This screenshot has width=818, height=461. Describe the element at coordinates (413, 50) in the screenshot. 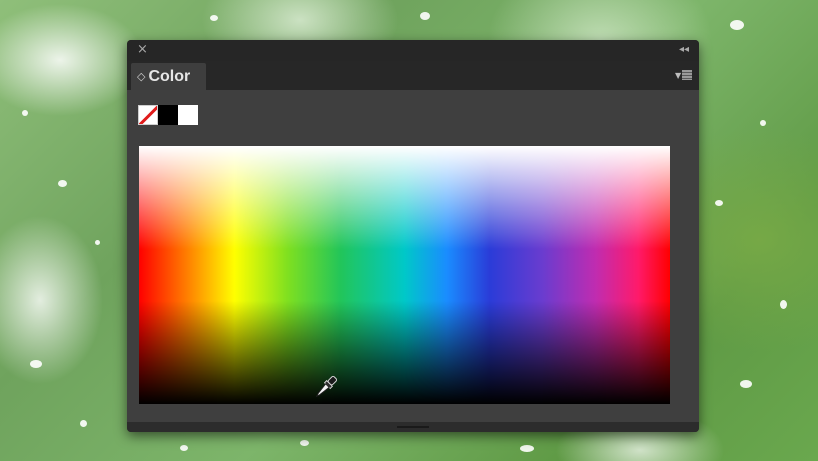

I see `panel-titlebar: × ◂◂` at that location.